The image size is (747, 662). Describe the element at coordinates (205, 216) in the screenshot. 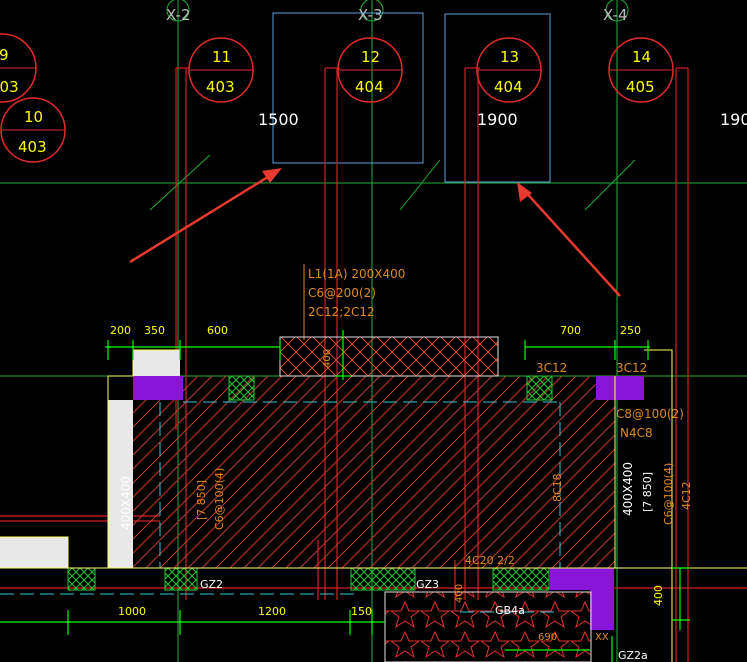

I see `annotation-arrow-left` at that location.